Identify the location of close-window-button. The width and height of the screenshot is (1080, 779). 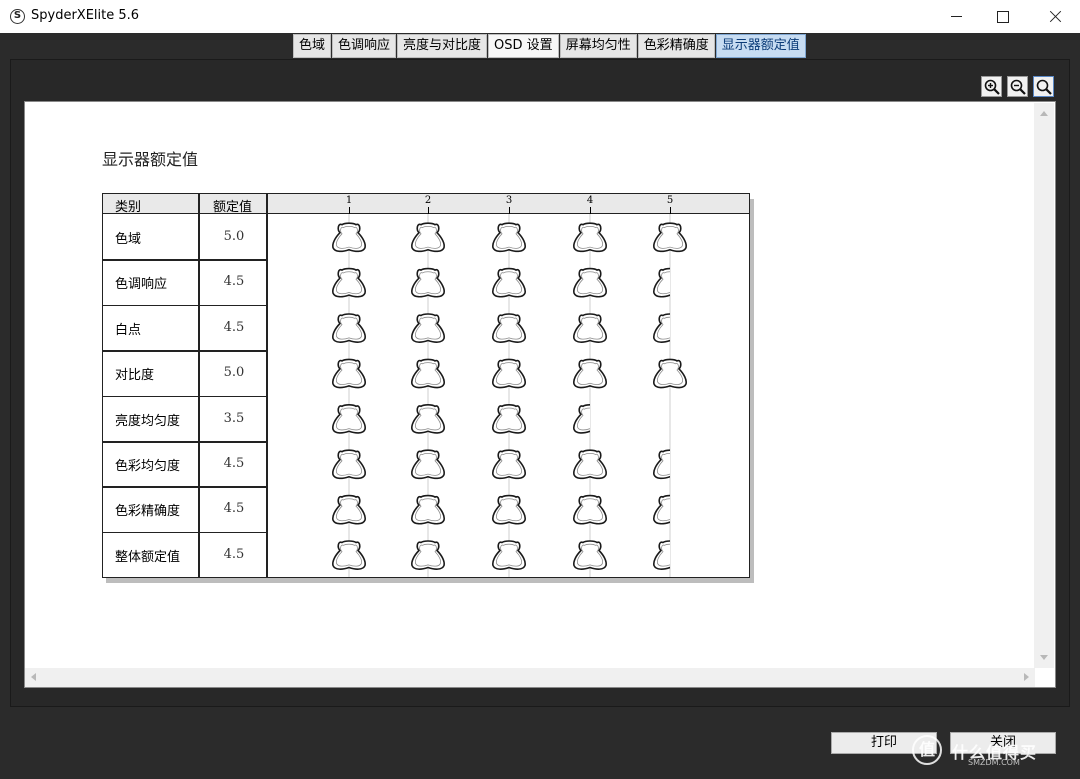
(1057, 16).